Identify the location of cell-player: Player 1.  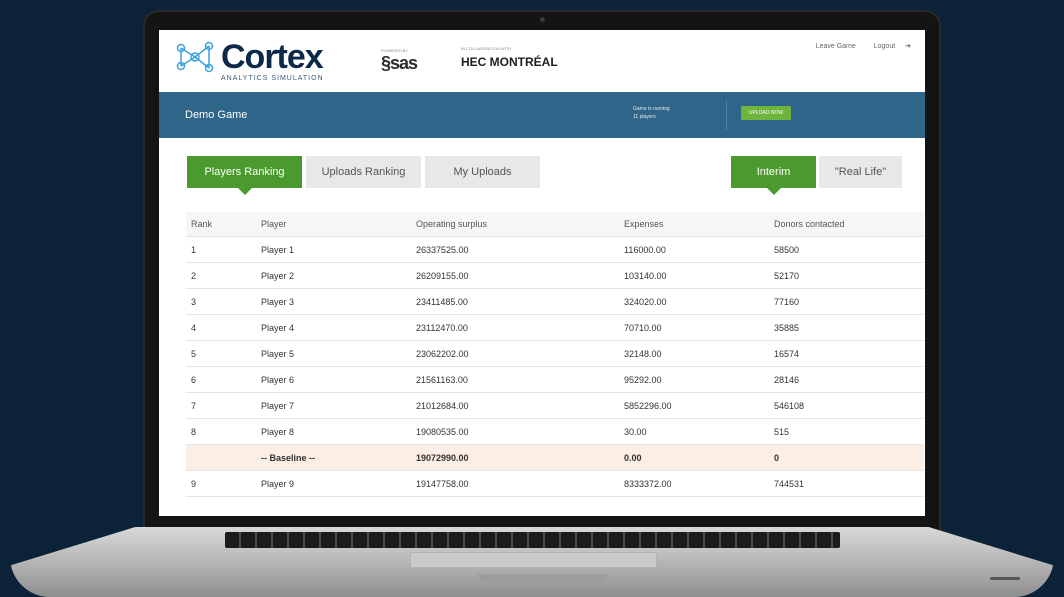
(333, 249).